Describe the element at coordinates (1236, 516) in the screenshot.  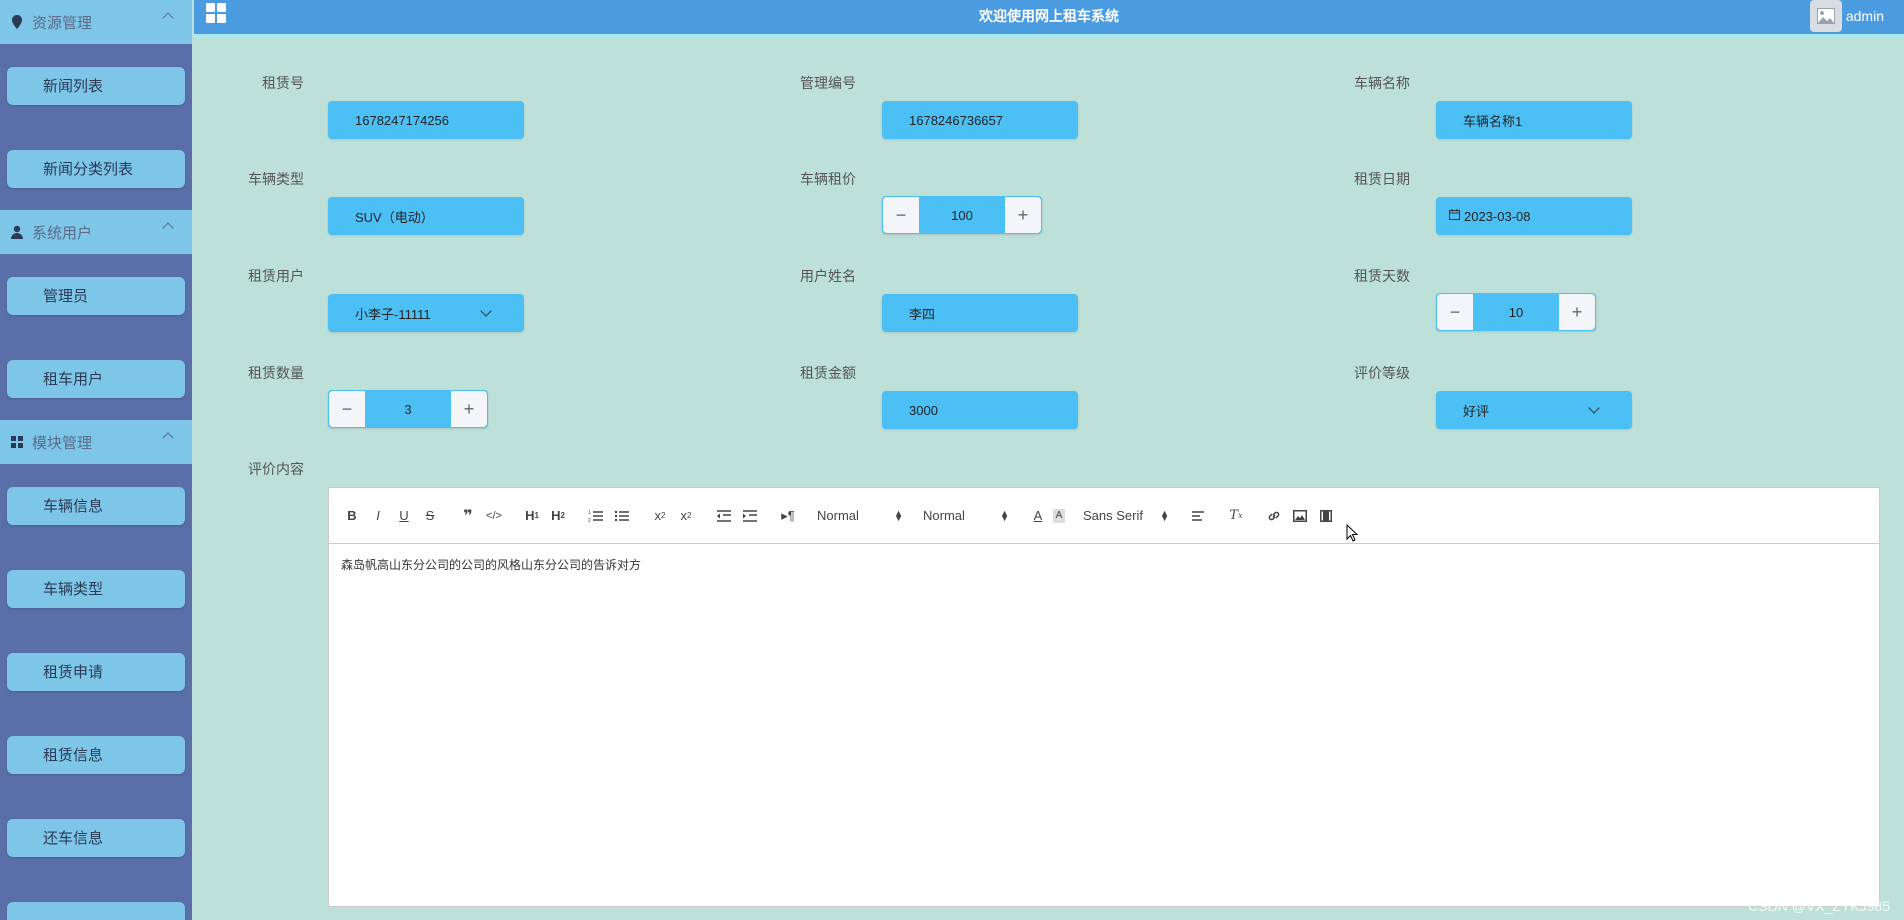
I see `clear-format-icon: Tx` at that location.